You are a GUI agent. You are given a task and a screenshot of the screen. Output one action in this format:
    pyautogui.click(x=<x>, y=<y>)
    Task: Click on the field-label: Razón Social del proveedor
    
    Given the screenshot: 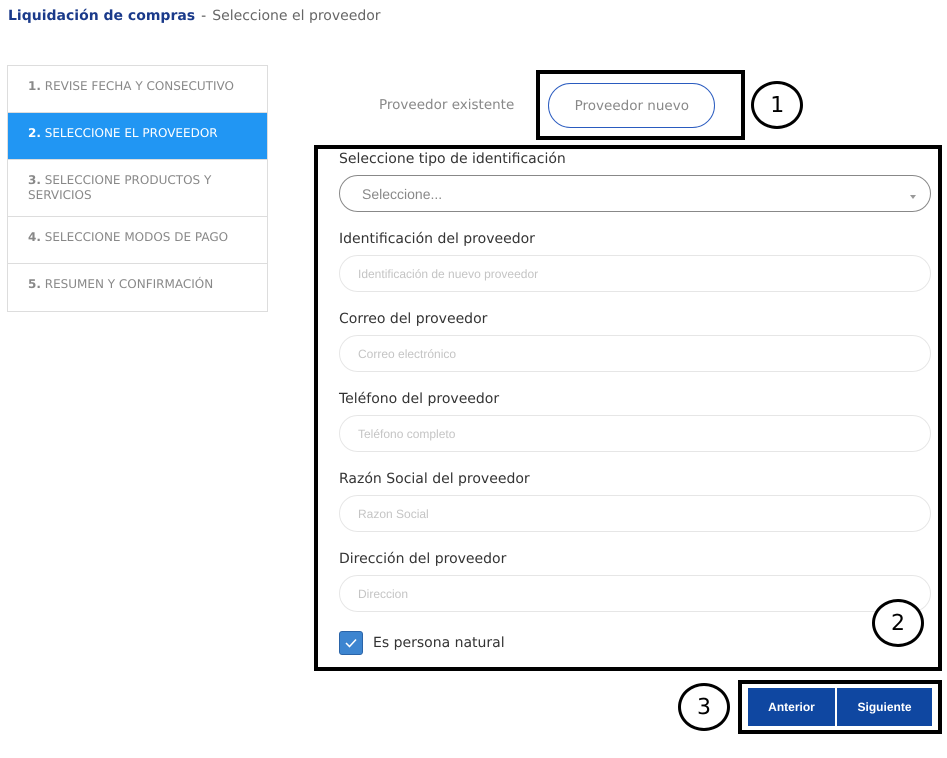 What is the action you would take?
    pyautogui.click(x=435, y=480)
    